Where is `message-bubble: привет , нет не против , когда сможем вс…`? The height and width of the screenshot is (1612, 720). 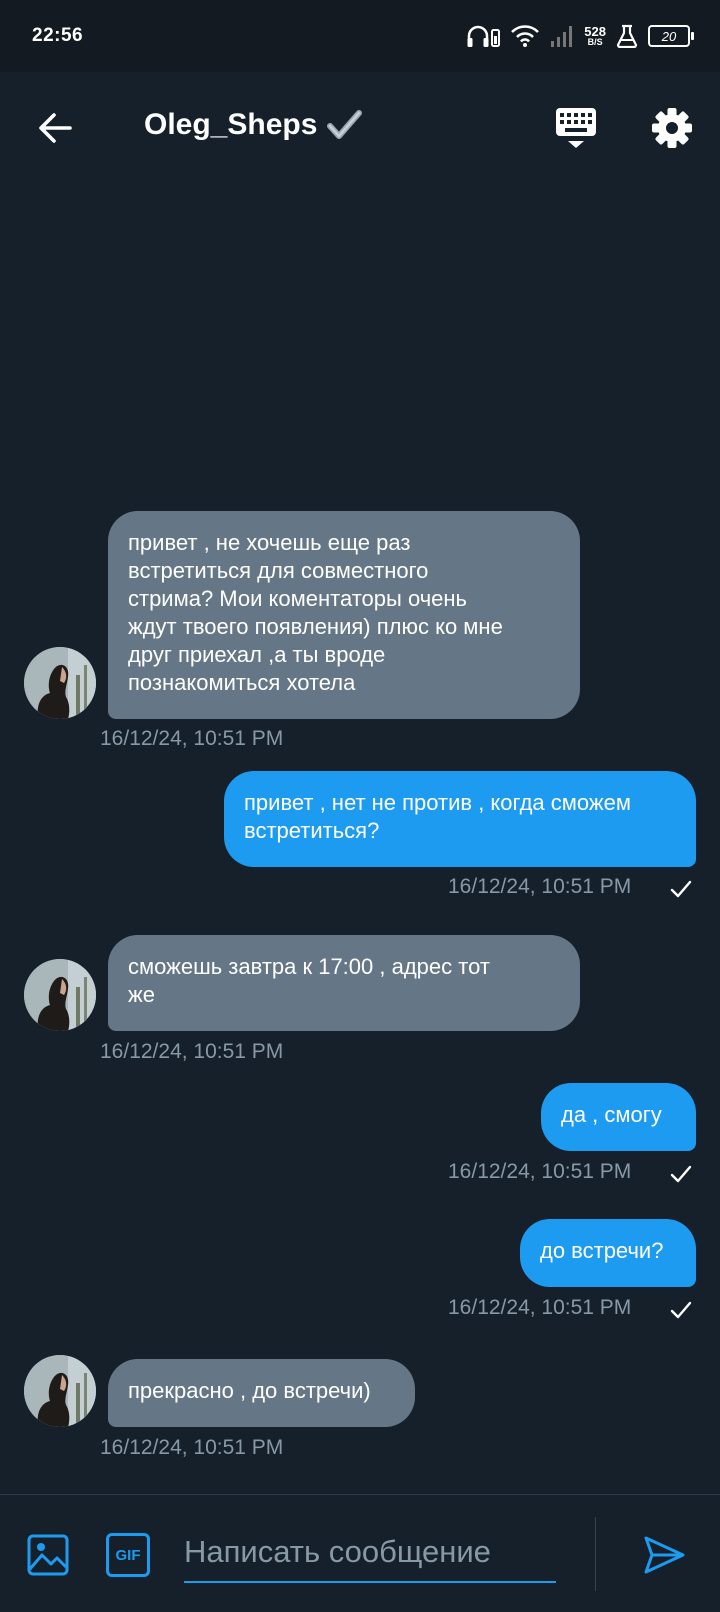 message-bubble: привет , нет не против , когда сможем вс… is located at coordinates (460, 819).